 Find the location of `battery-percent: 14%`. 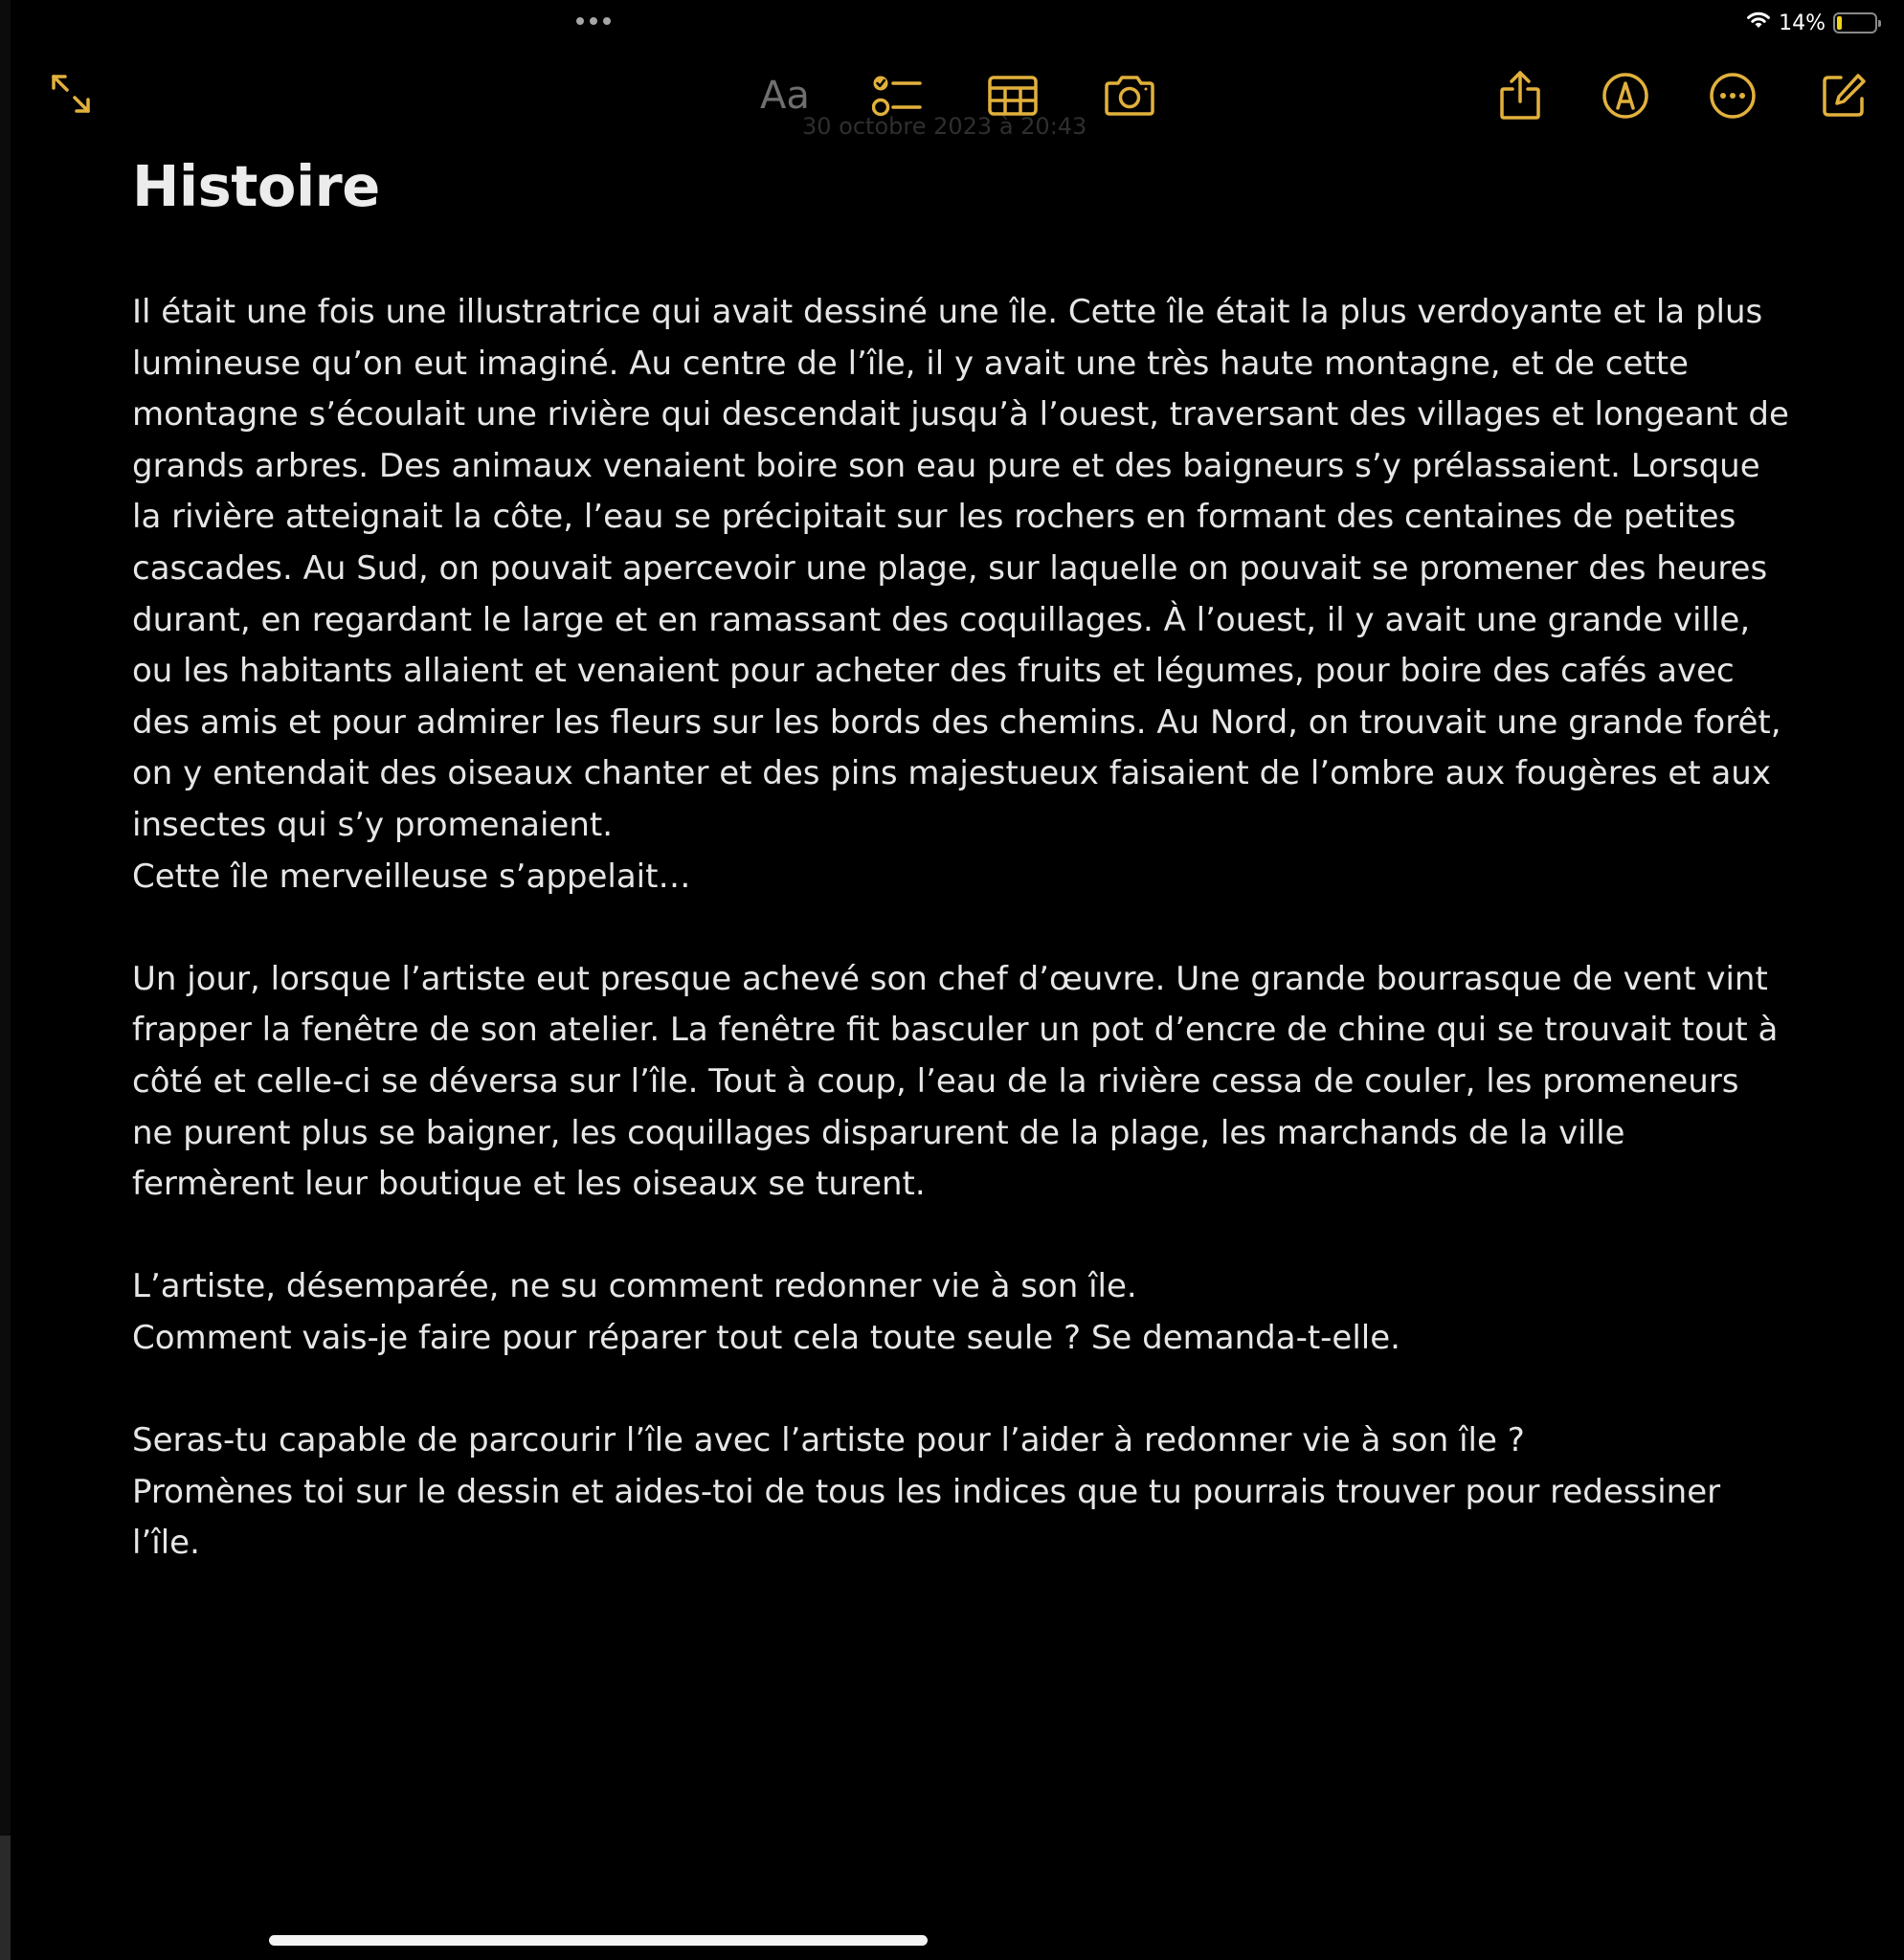

battery-percent: 14% is located at coordinates (1803, 23).